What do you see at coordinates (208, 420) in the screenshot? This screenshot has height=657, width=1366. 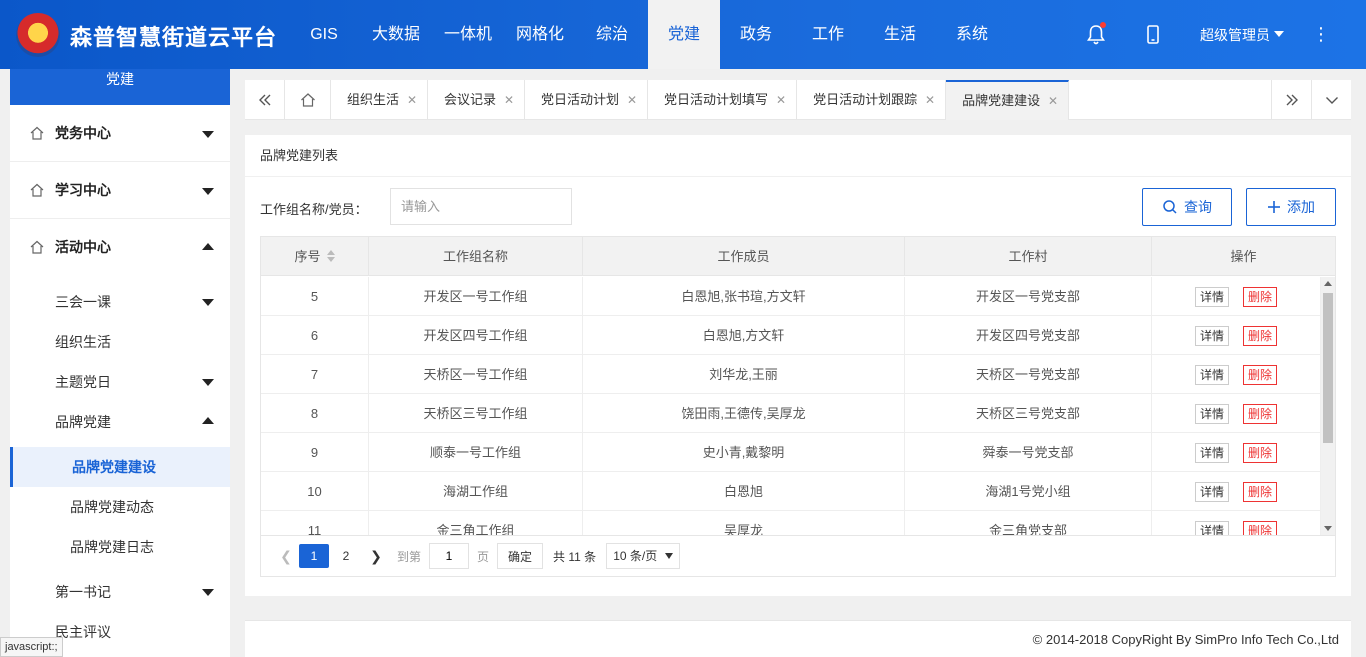 I see `caret-up-icon` at bounding box center [208, 420].